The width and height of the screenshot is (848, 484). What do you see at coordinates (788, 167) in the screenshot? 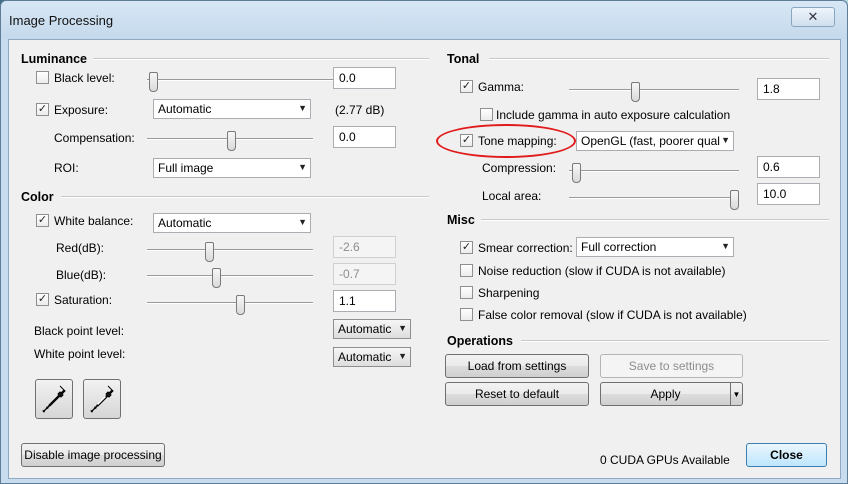
I see `compression-input: 0.6` at bounding box center [788, 167].